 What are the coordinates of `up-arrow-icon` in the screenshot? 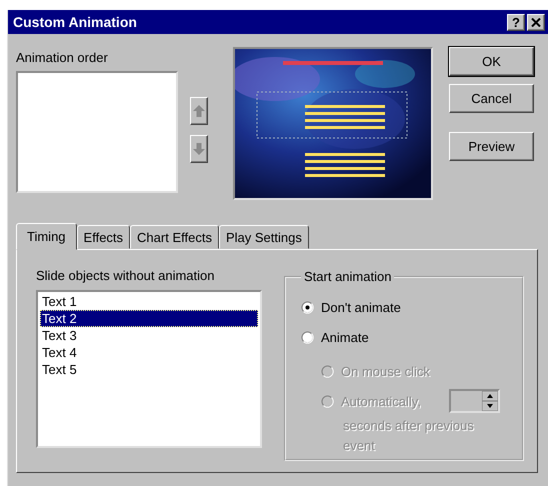 It's located at (199, 111).